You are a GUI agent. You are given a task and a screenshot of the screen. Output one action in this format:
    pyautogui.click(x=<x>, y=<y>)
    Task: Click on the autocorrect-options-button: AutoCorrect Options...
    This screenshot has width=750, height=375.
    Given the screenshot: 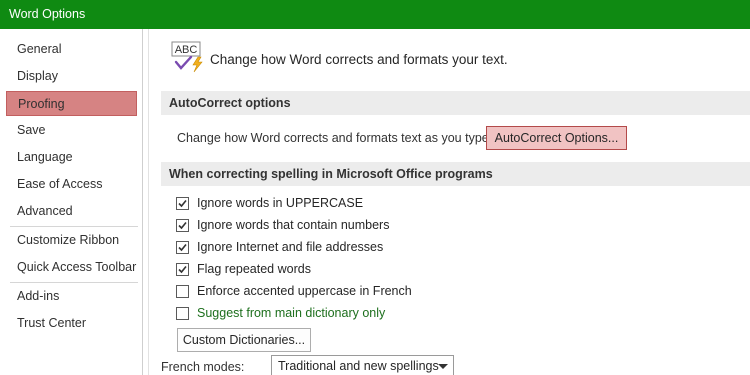 What is the action you would take?
    pyautogui.click(x=556, y=138)
    